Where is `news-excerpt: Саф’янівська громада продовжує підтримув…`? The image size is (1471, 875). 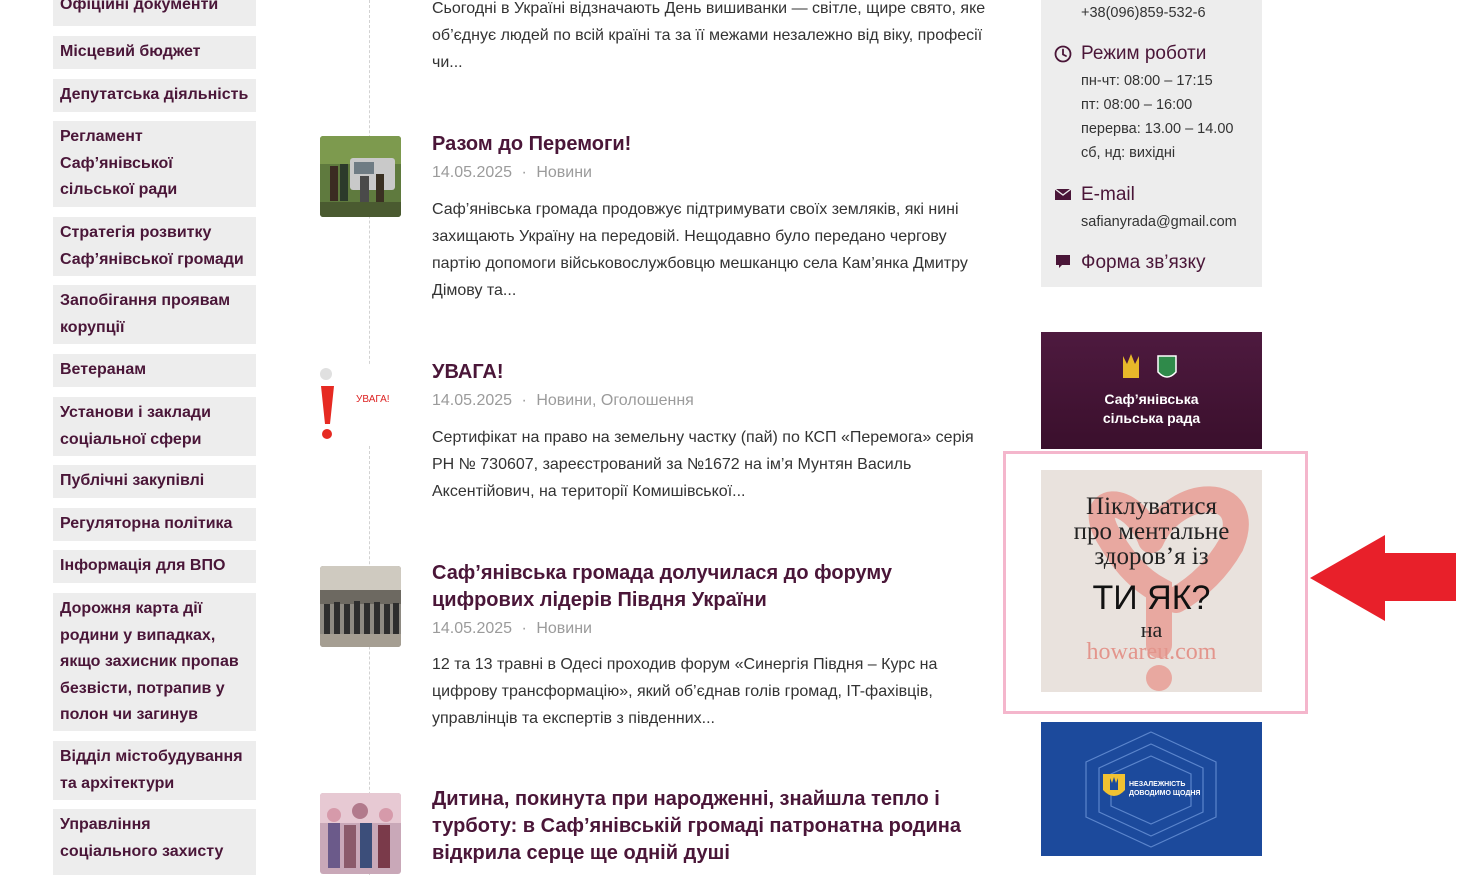
news-excerpt: Саф’янівська громада продовжує підтримув… is located at coordinates (700, 250).